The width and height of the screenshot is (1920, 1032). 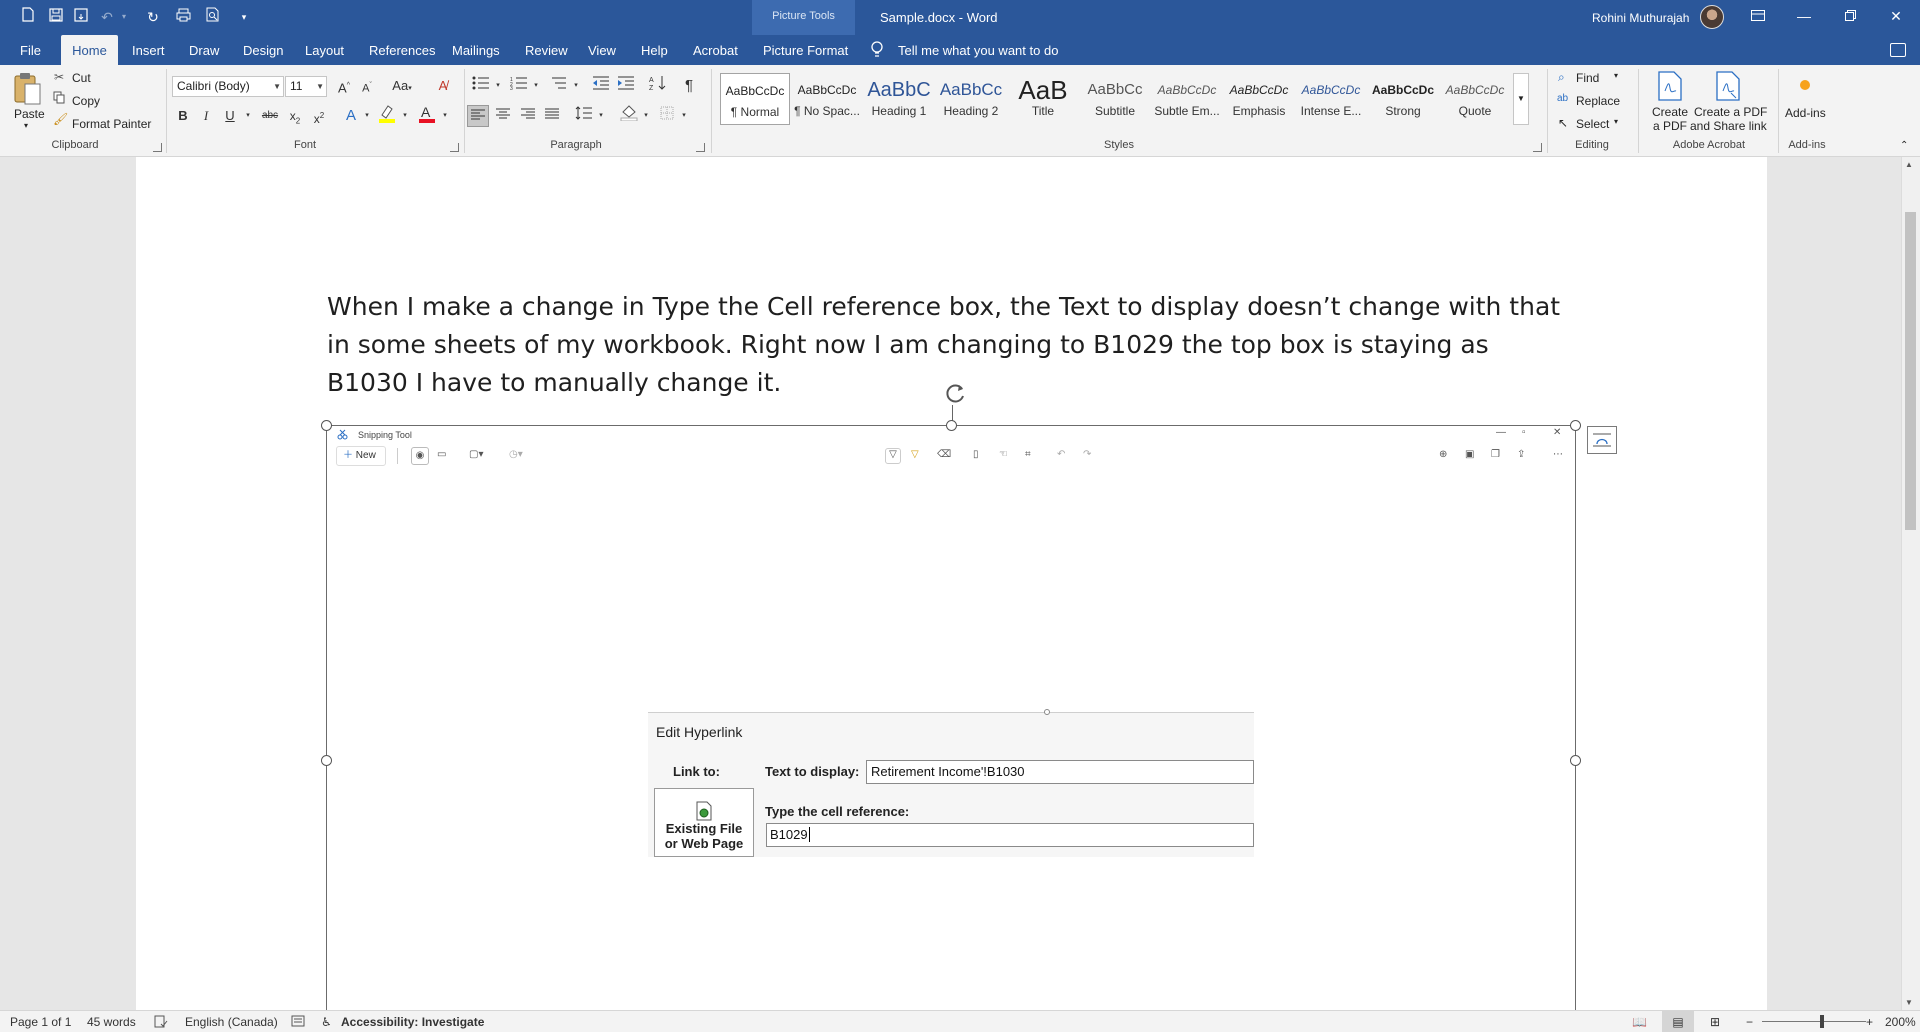 What do you see at coordinates (367, 116) in the screenshot?
I see `text-effects-dropdown-icon: ▾` at bounding box center [367, 116].